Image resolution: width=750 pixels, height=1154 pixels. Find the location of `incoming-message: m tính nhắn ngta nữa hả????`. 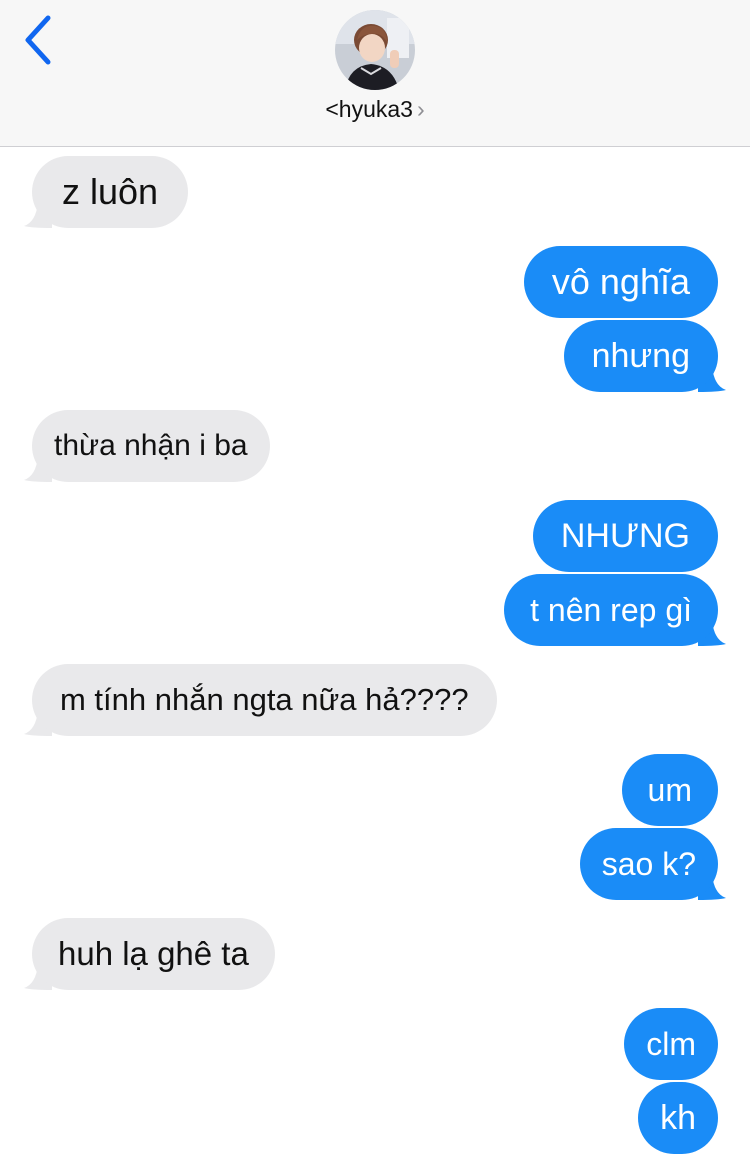

incoming-message: m tính nhắn ngta nữa hả???? is located at coordinates (264, 700).